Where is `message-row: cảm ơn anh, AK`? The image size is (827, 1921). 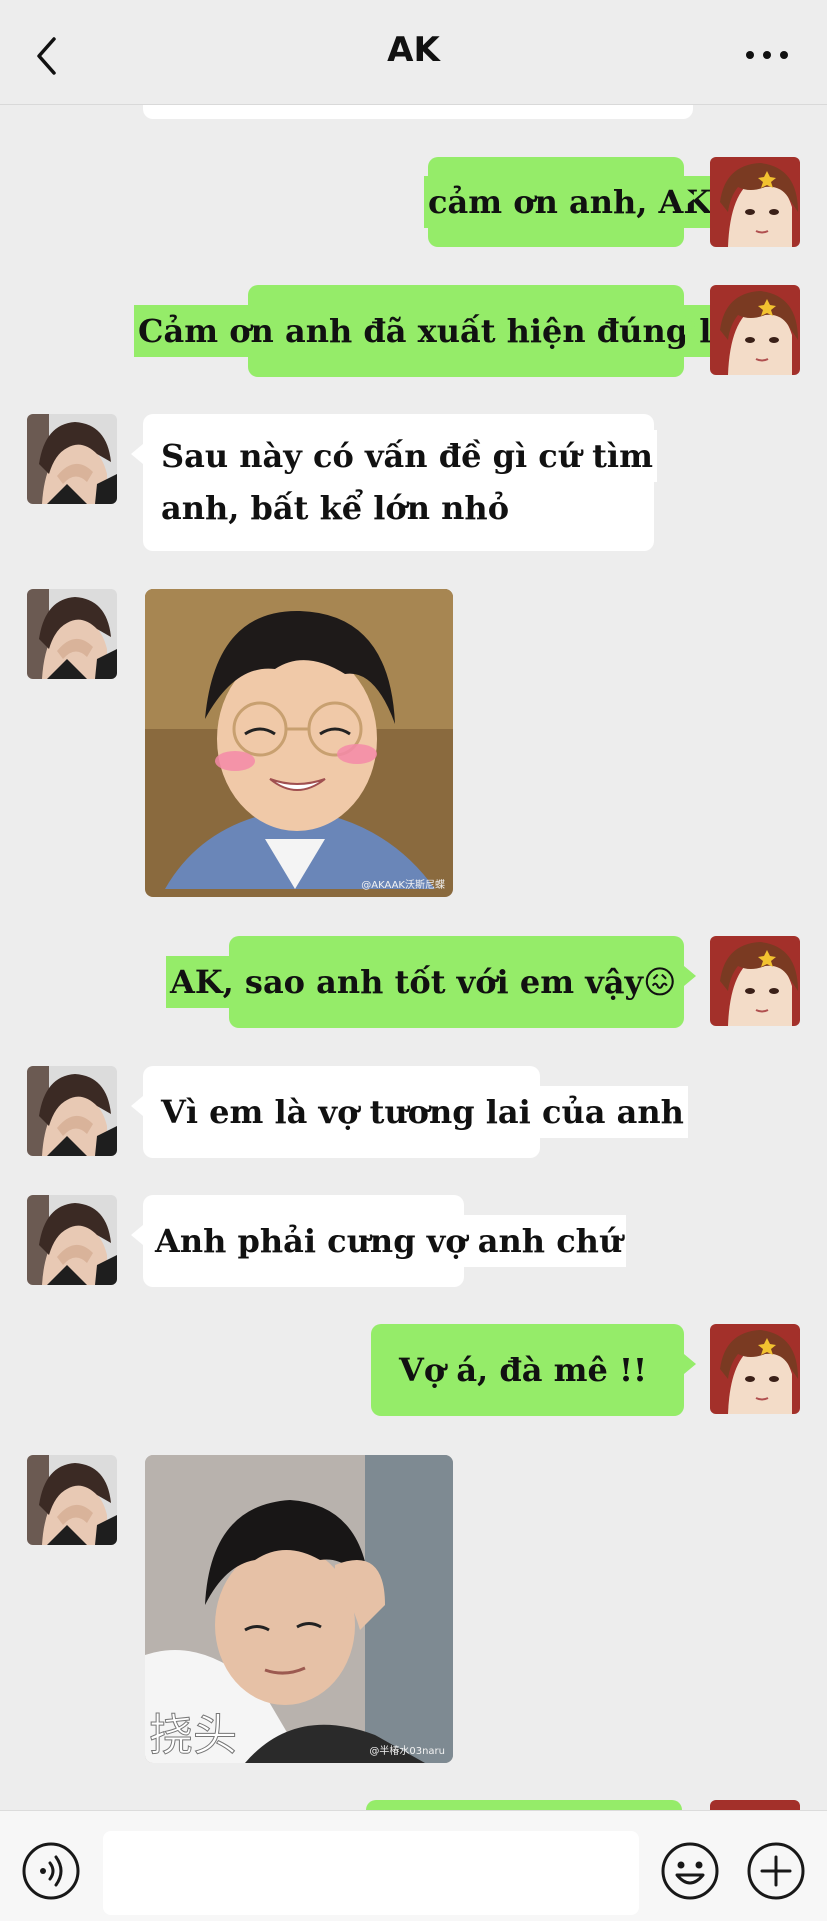
message-row: cảm ơn anh, AK is located at coordinates (413, 203).